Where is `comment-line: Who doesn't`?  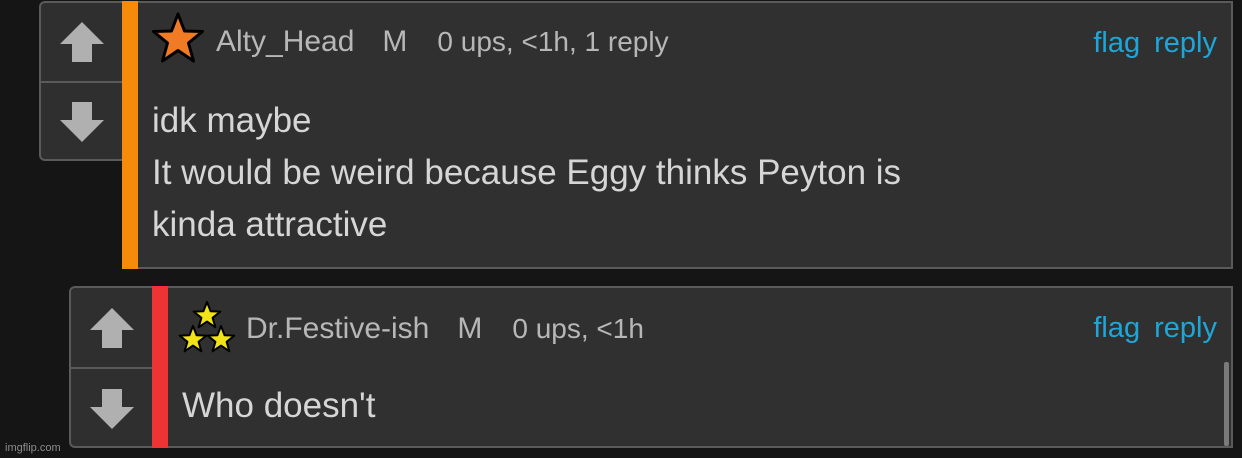
comment-line: Who doesn't is located at coordinates (279, 405).